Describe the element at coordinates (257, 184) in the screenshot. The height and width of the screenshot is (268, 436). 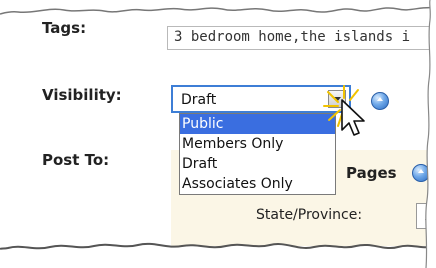
I see `dropdown-option-associates-only: Associates Only` at that location.